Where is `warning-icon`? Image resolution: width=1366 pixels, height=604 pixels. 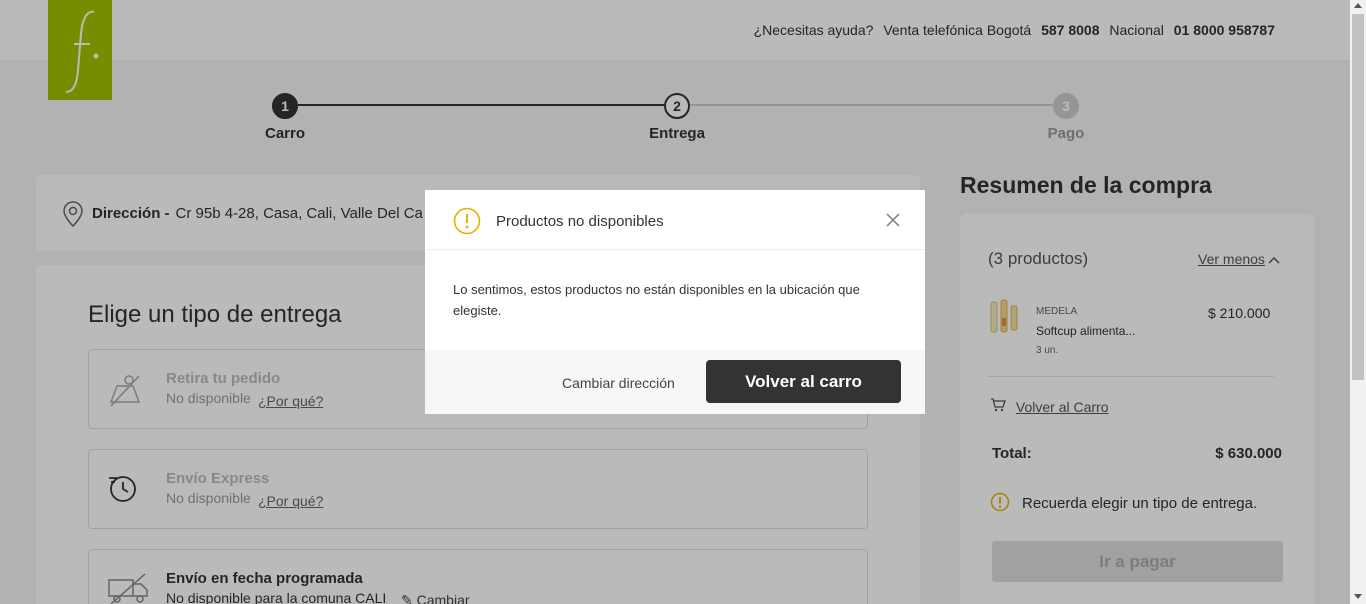 warning-icon is located at coordinates (467, 223).